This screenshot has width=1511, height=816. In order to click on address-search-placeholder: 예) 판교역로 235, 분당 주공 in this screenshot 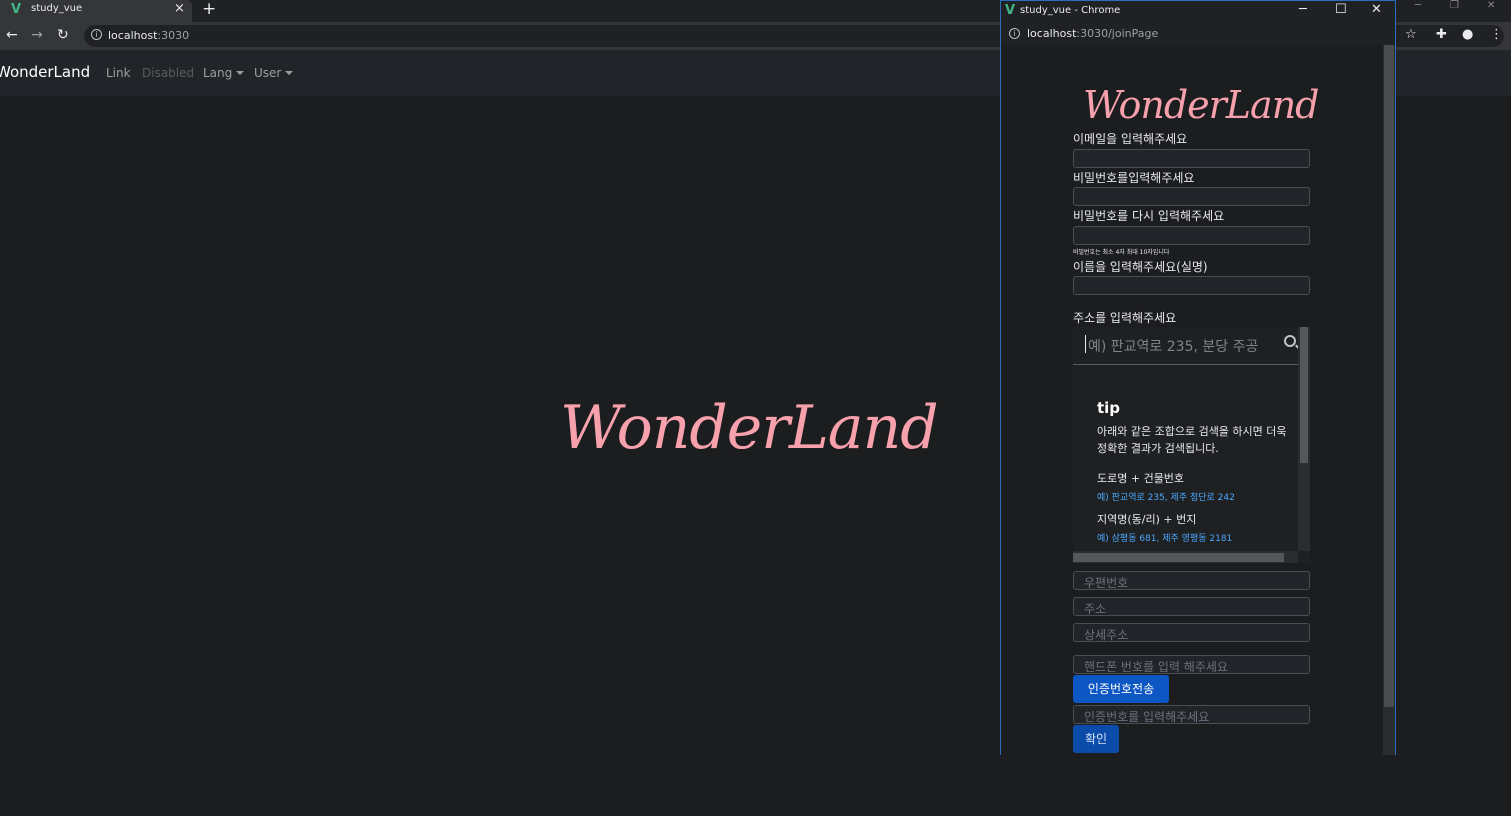, I will do `click(1173, 347)`.